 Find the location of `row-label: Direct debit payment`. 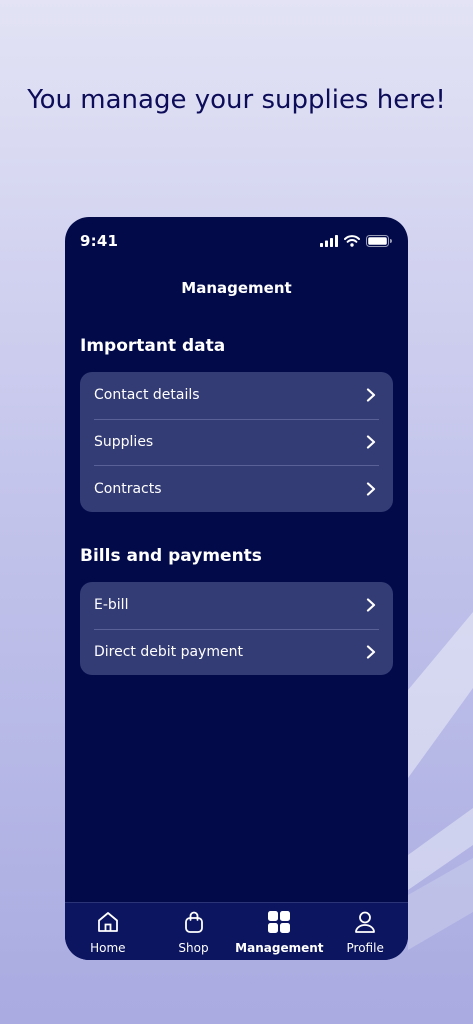

row-label: Direct debit payment is located at coordinates (168, 652).